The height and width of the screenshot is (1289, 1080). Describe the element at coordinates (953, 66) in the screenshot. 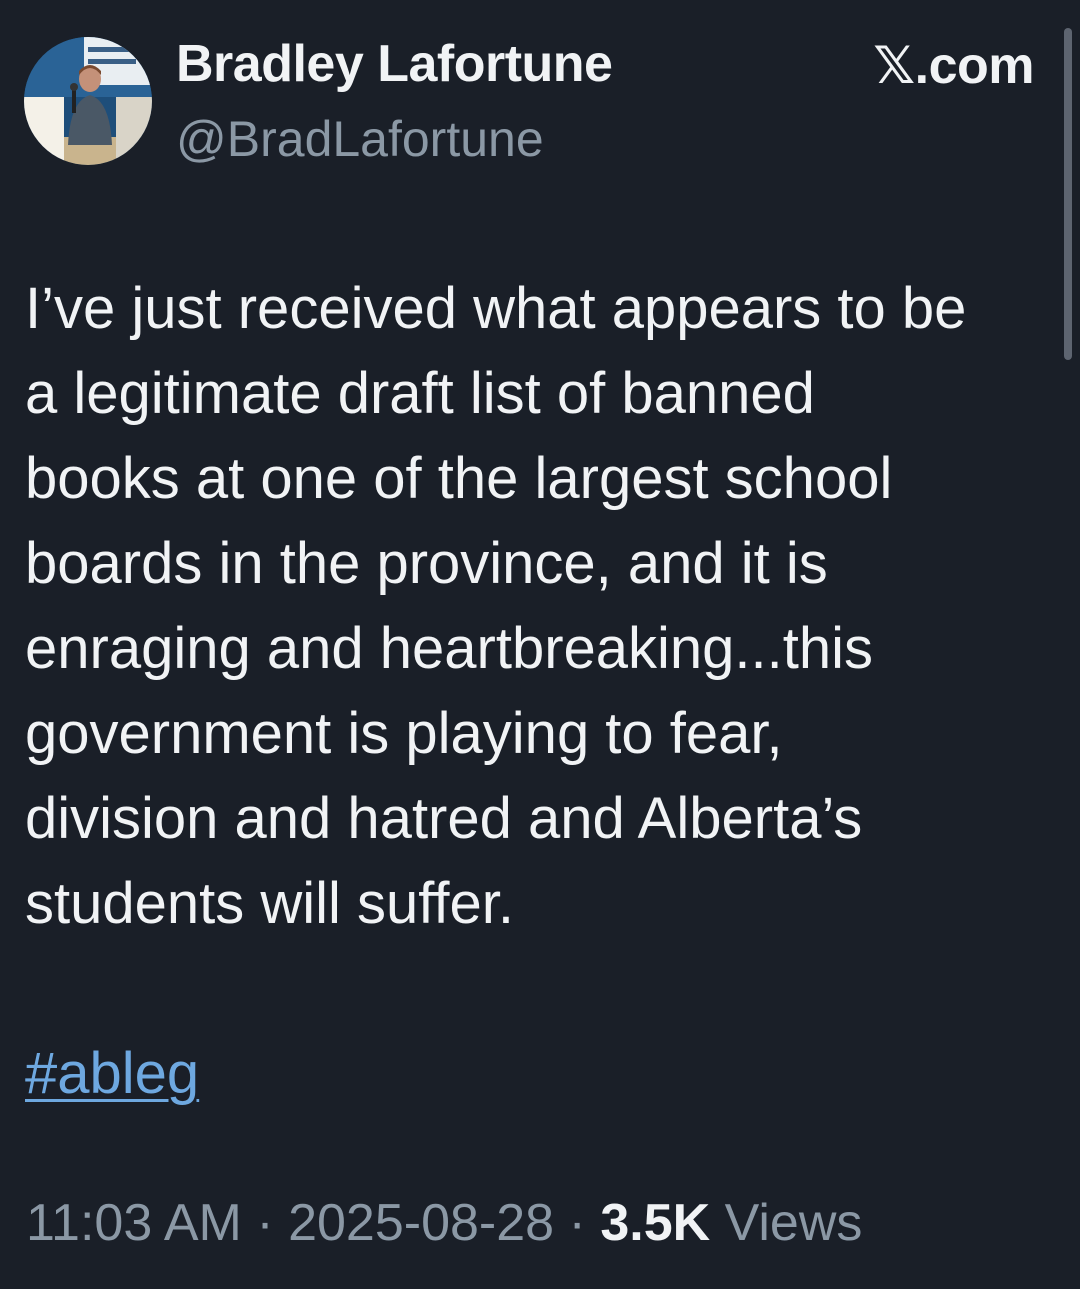

I see `x-logo-source: 𝕏.com` at that location.